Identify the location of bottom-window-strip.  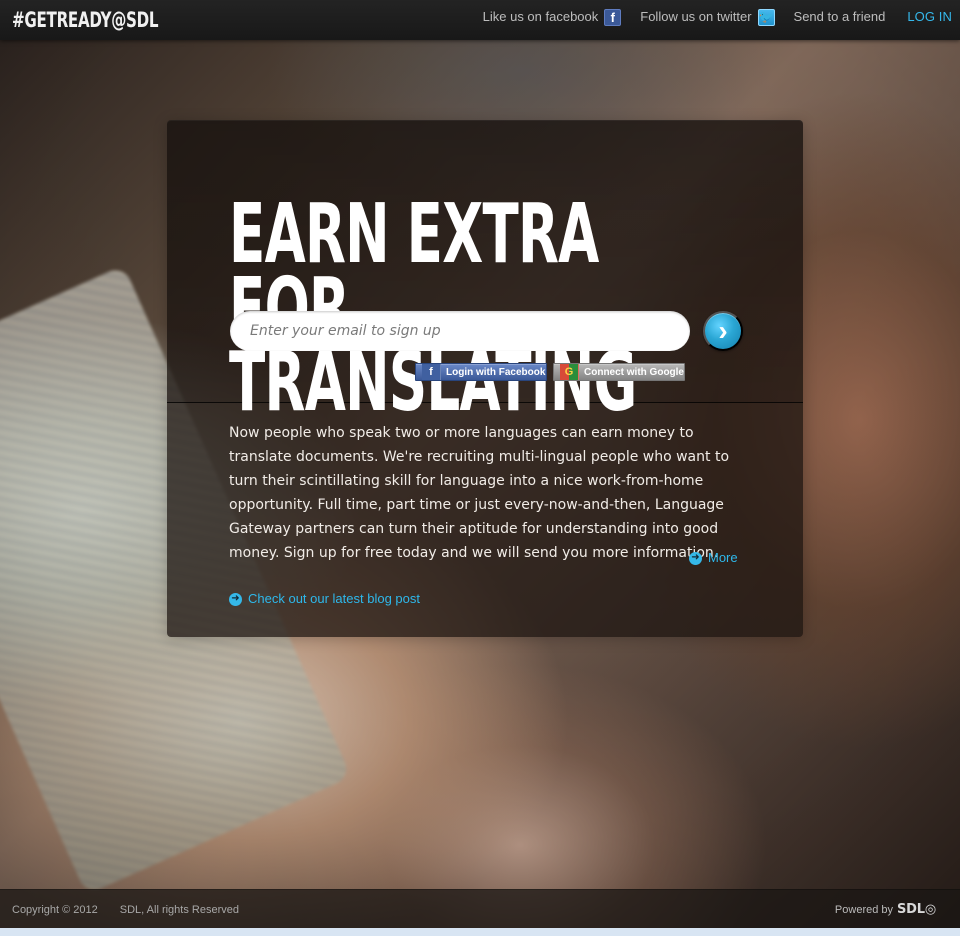
(480, 932).